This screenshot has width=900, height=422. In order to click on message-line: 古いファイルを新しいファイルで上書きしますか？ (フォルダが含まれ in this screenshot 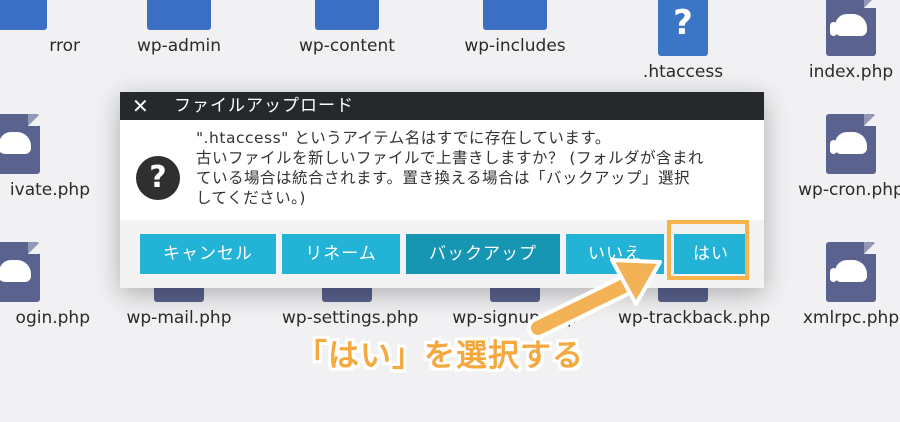, I will do `click(450, 158)`.